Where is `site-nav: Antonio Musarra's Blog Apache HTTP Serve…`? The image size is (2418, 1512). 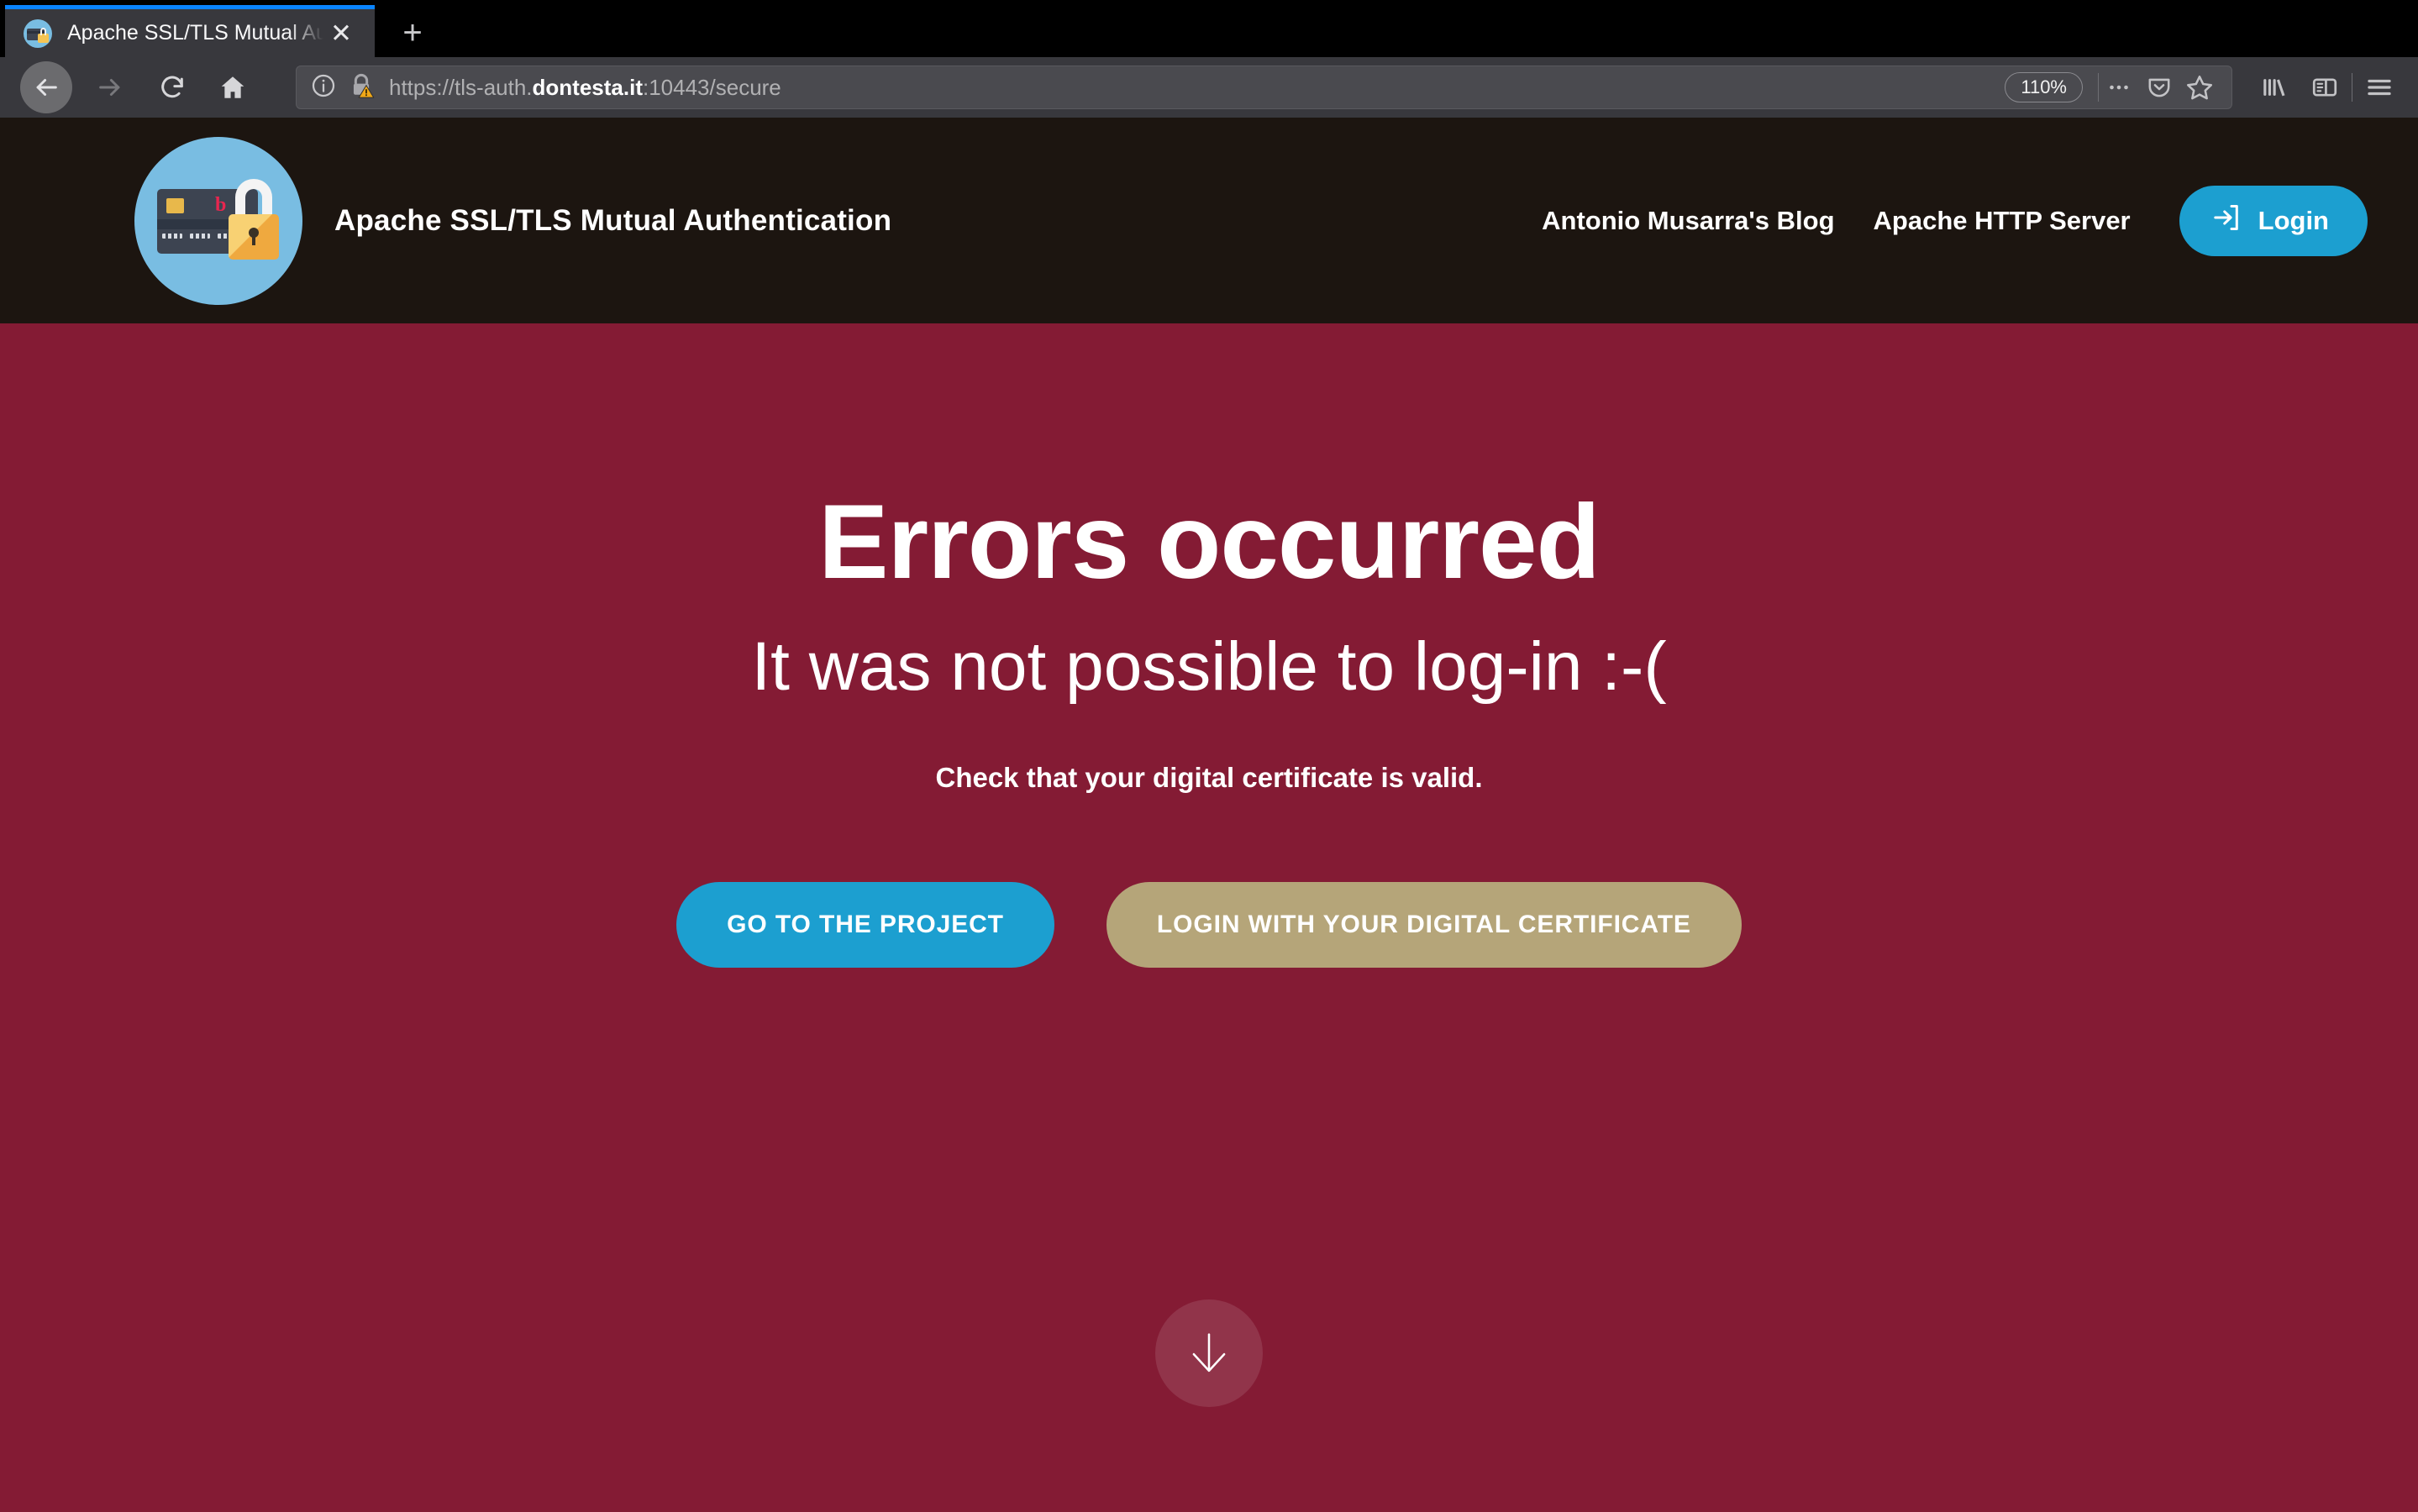
site-nav: Antonio Musarra's Blog Apache HTTP Serve… is located at coordinates (1955, 220).